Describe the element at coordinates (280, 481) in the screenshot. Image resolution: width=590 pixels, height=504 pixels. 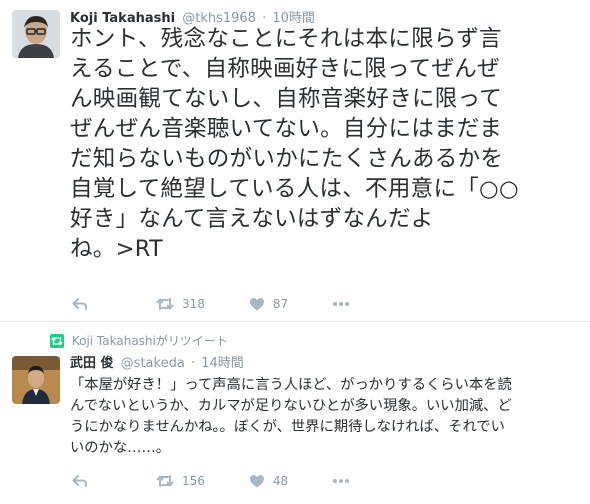
I see `like-count: 48` at that location.